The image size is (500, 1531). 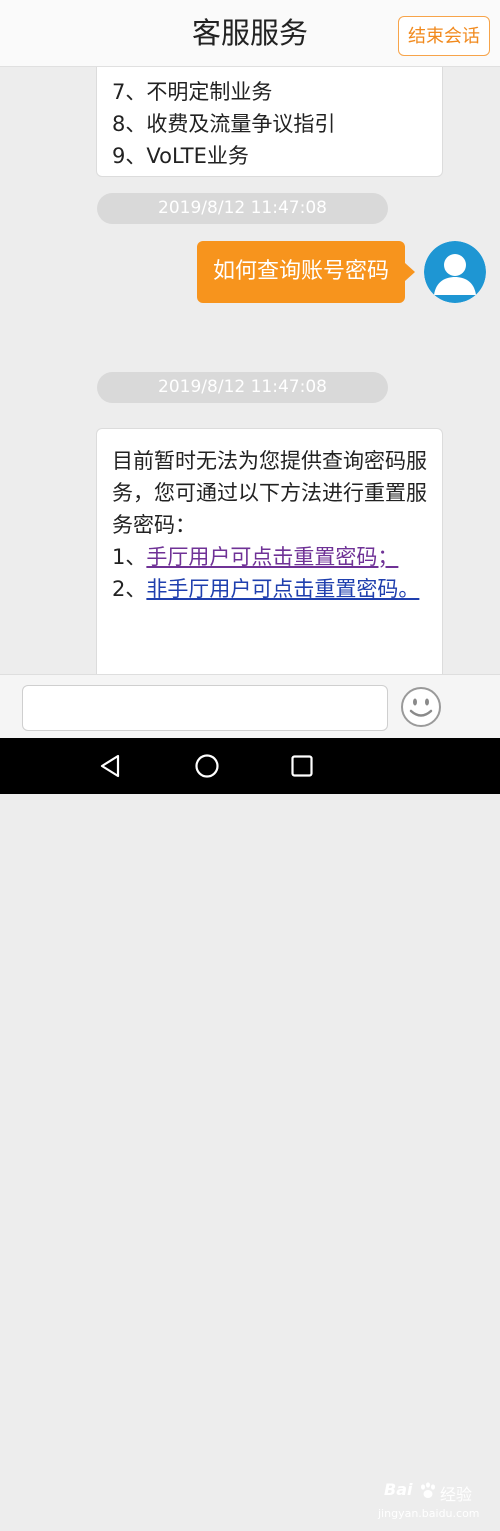 What do you see at coordinates (398, 1489) in the screenshot?
I see `watermark-logo-text: Bai` at bounding box center [398, 1489].